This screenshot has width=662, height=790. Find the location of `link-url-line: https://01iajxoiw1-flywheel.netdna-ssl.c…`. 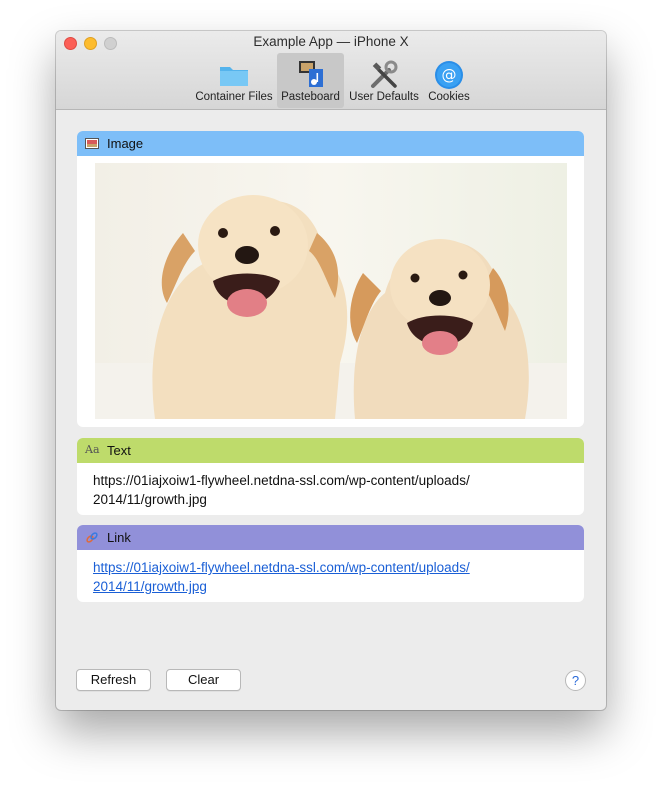

link-url-line: https://01iajxoiw1-flywheel.netdna-ssl.c… is located at coordinates (338, 567).